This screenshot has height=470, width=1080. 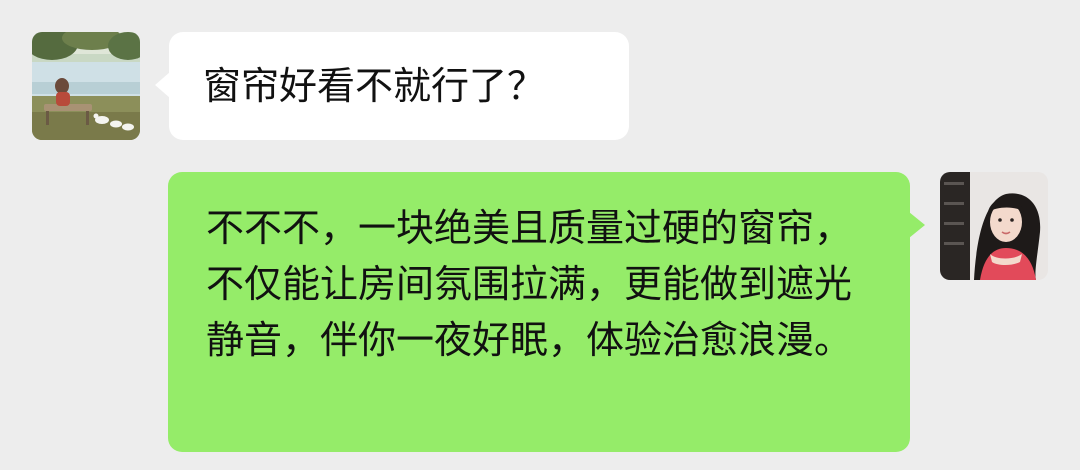 I want to click on incoming-message-bubble: 窗帘好看不就行了？, so click(x=392, y=86).